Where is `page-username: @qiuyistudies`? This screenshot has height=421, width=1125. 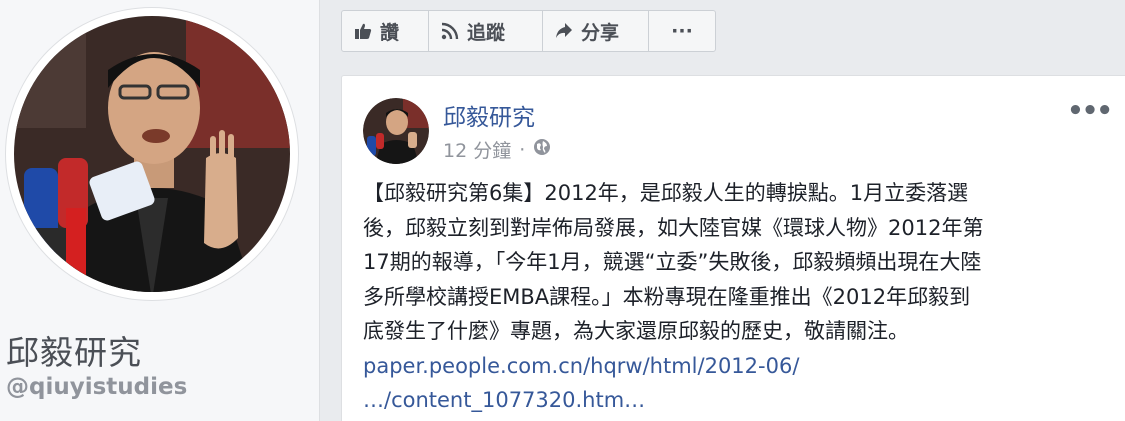 page-username: @qiuyistudies is located at coordinates (96, 387).